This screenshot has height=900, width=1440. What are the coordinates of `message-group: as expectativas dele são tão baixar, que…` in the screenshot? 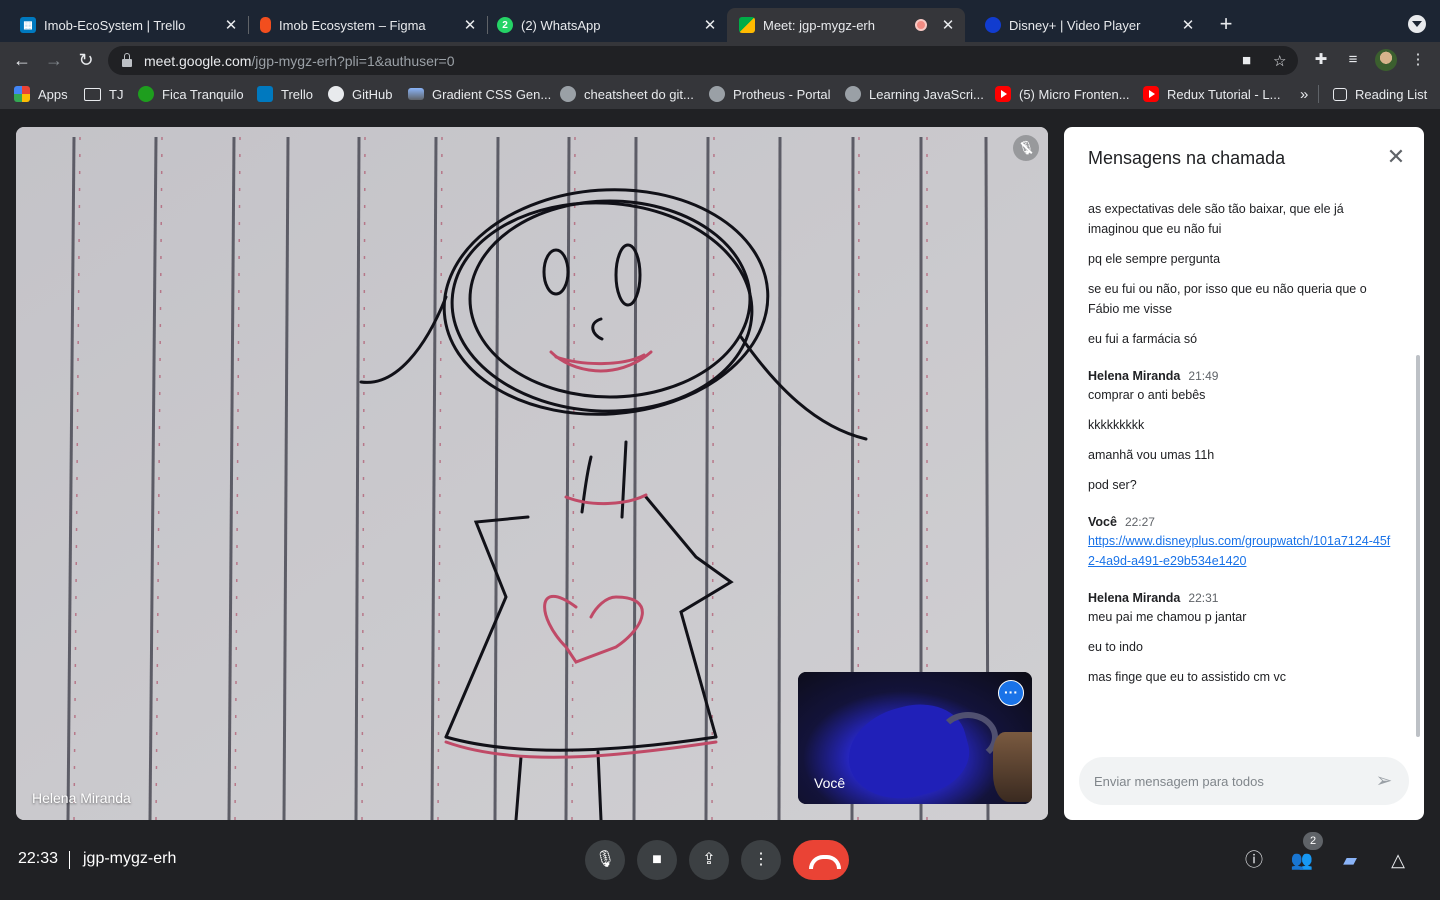 It's located at (1241, 274).